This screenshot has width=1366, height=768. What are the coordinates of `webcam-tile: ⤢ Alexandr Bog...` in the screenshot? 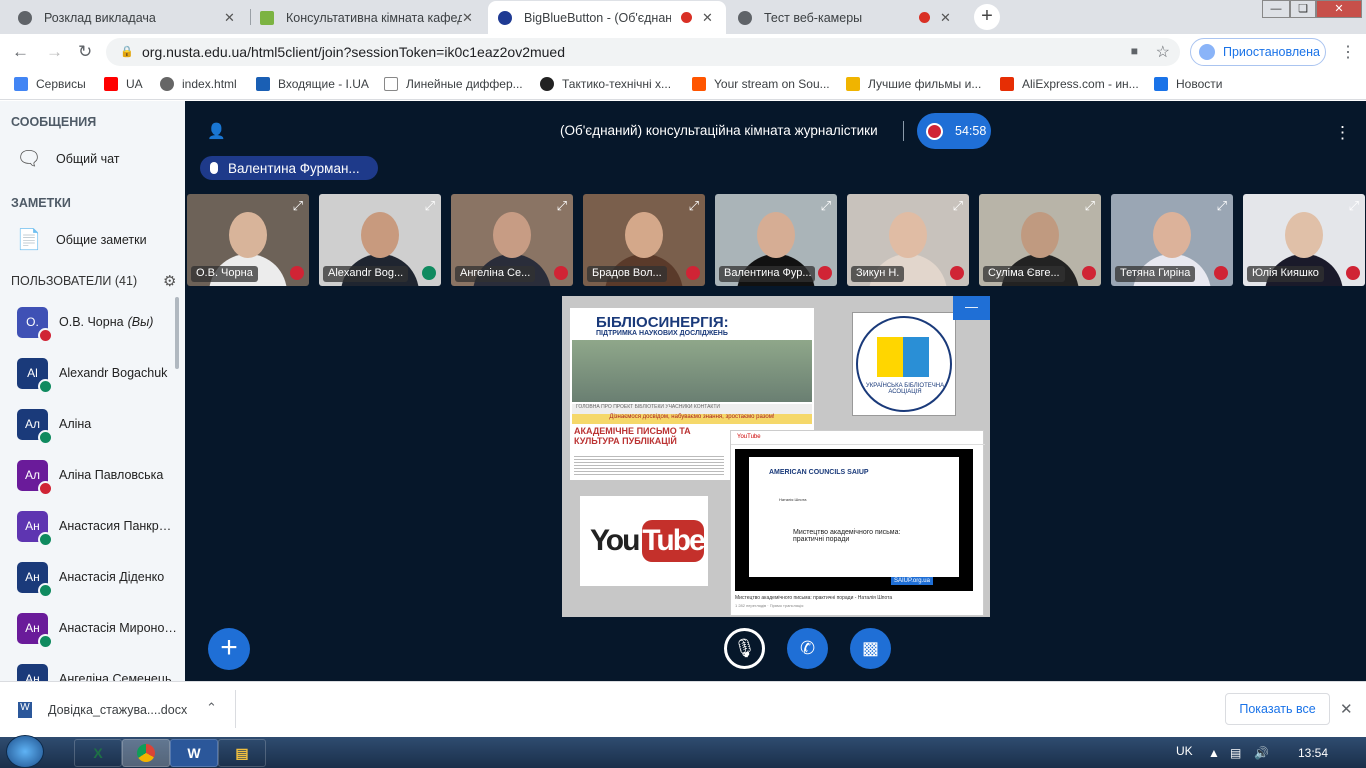 It's located at (380, 240).